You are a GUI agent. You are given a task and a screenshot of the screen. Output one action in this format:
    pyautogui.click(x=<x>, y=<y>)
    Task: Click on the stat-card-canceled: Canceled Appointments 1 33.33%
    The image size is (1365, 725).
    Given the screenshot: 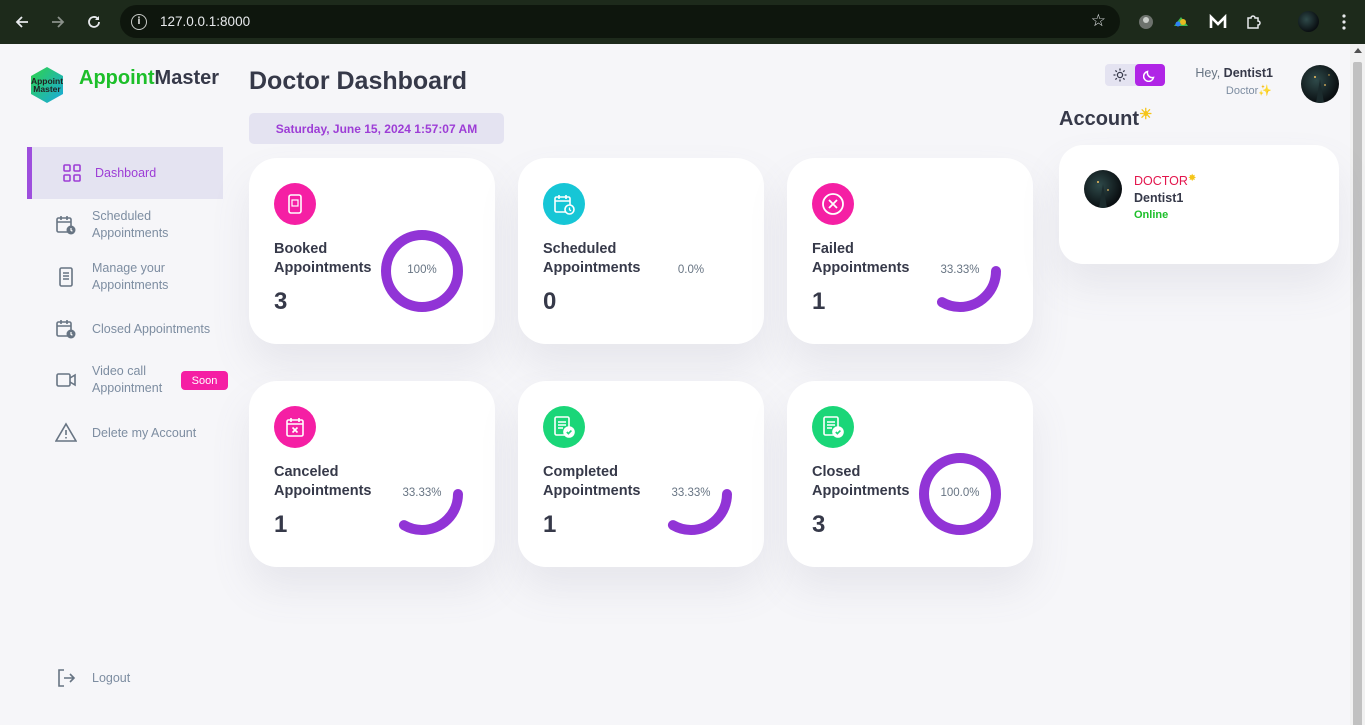 What is the action you would take?
    pyautogui.click(x=372, y=474)
    